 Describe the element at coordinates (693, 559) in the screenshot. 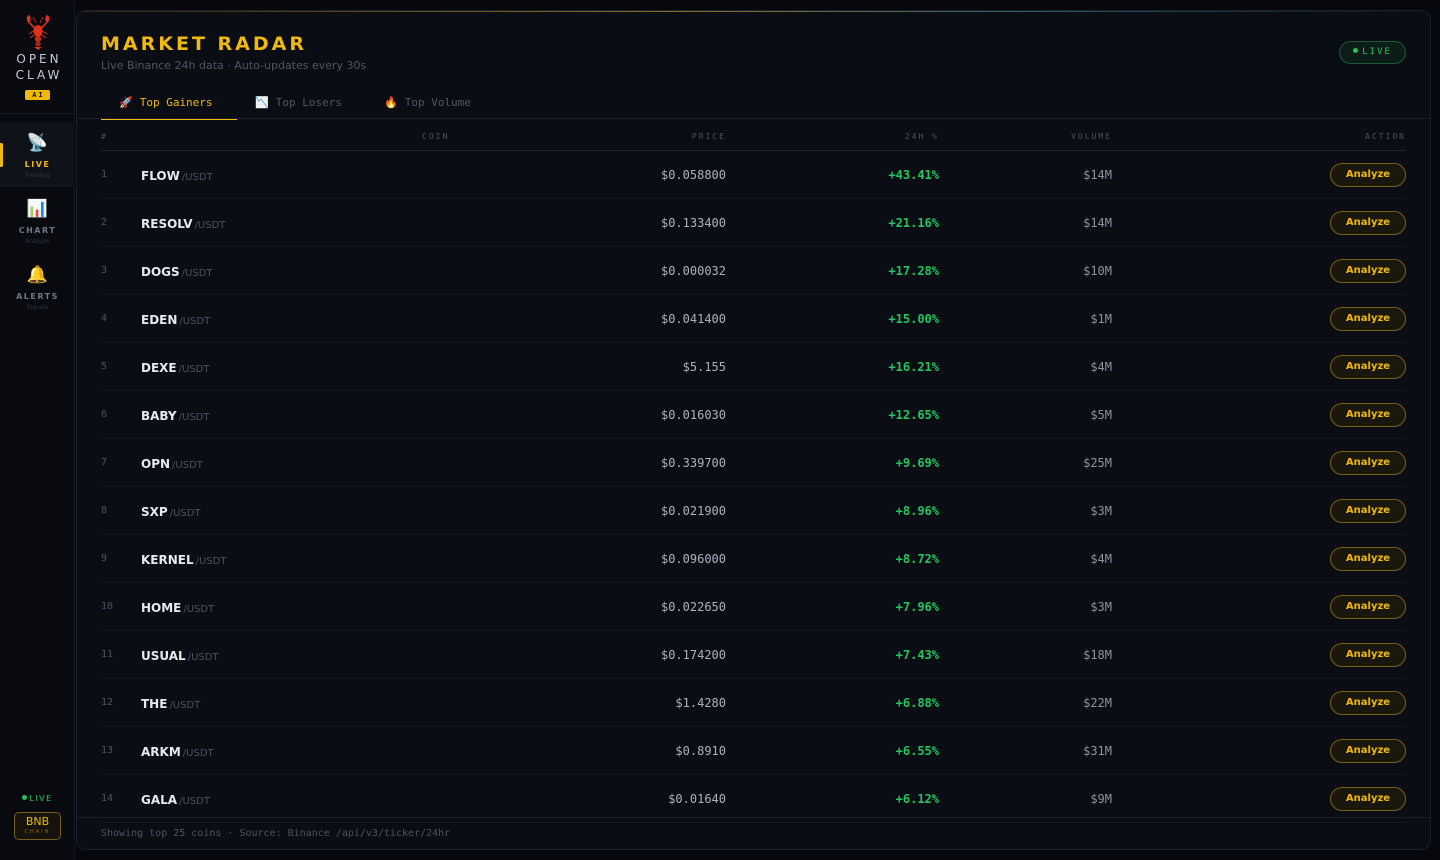

I see `row-price: $0.096000` at that location.